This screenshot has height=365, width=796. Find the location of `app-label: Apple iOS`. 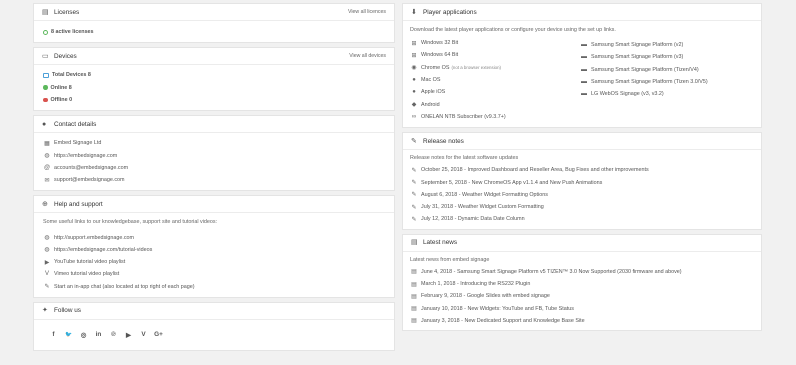

app-label: Apple iOS is located at coordinates (433, 92).